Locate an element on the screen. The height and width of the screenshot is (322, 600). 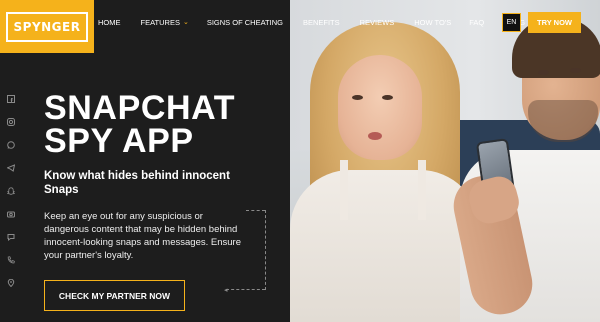
nav-benefits: BENEFITS is located at coordinates (321, 22).